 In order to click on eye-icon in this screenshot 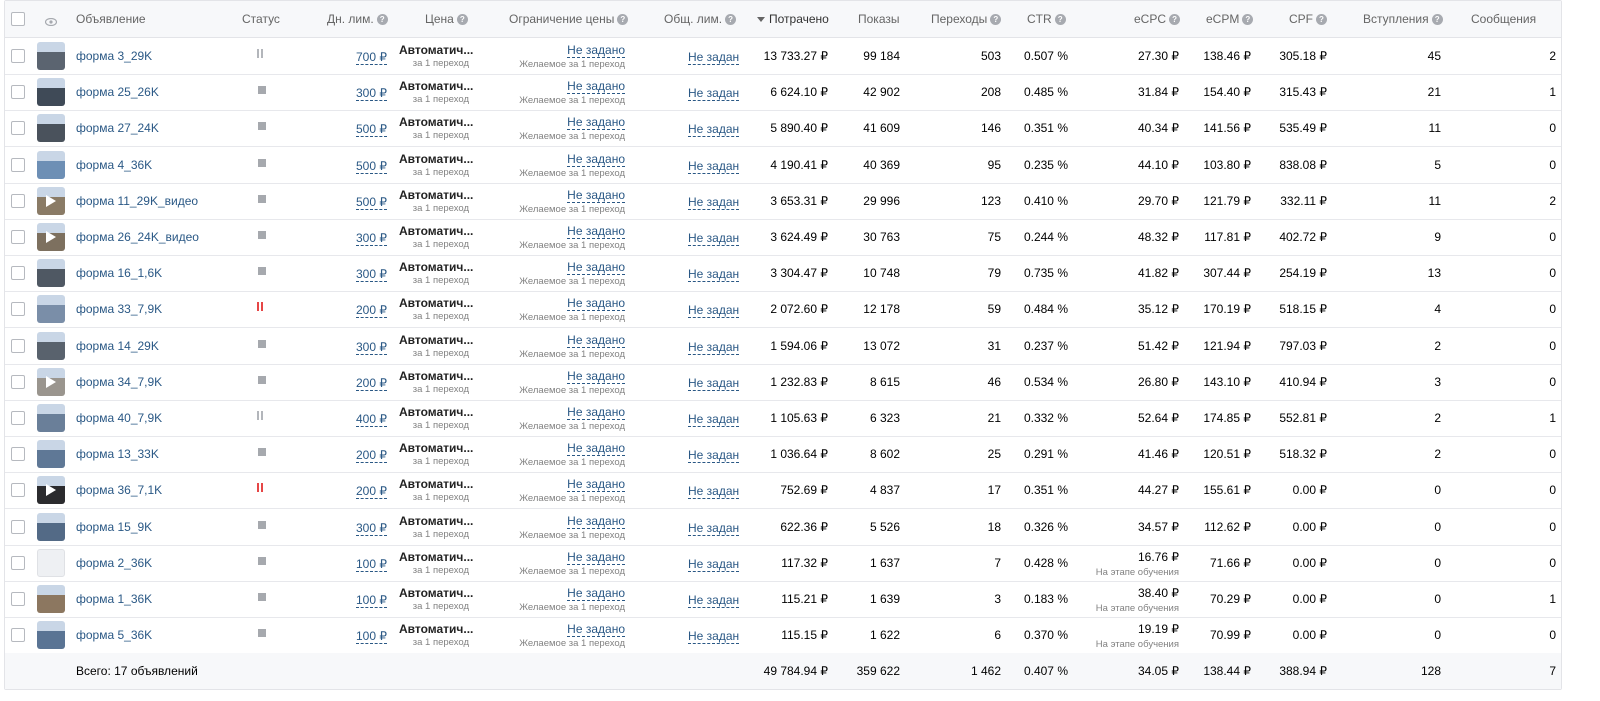, I will do `click(51, 21)`.